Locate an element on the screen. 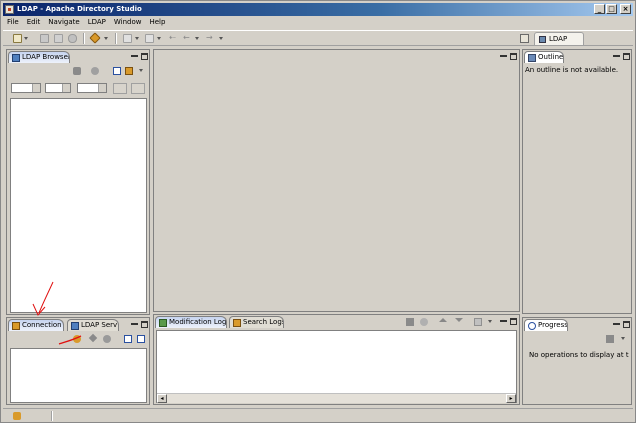  logs-header: Modification Logs Search Logs is located at coordinates (336, 321).